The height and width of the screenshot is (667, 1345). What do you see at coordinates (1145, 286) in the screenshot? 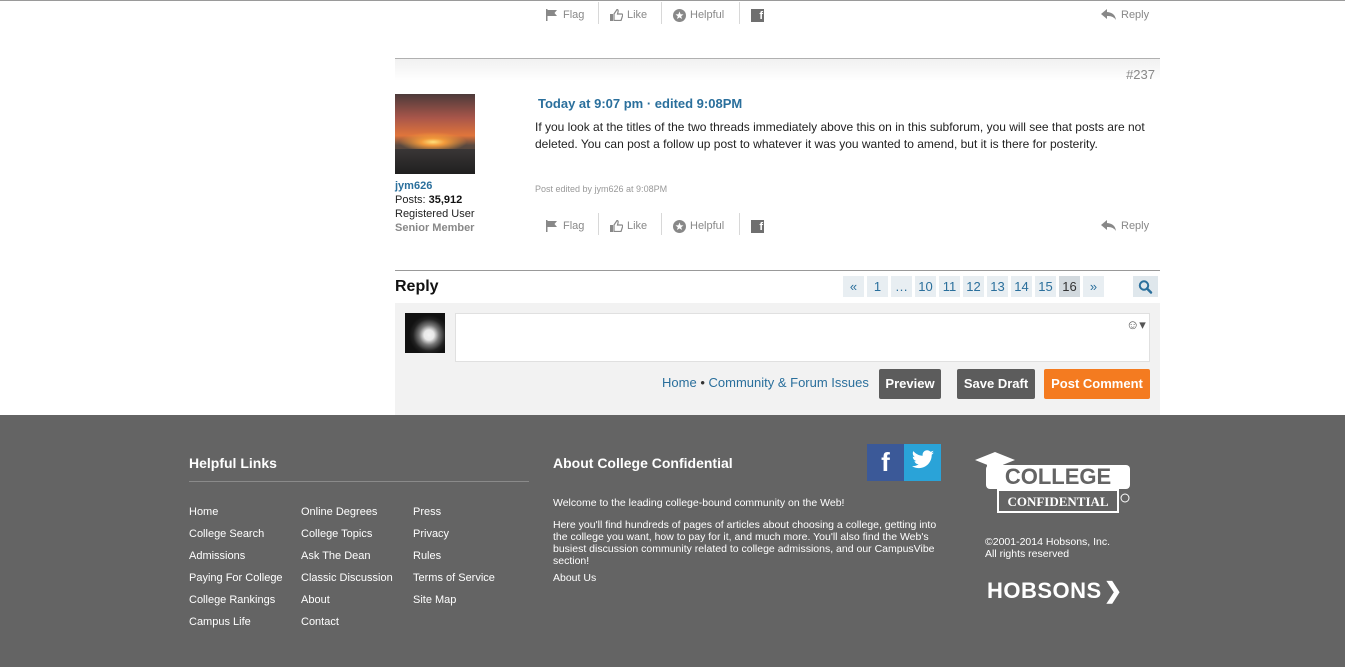
I see `thread-search-button` at bounding box center [1145, 286].